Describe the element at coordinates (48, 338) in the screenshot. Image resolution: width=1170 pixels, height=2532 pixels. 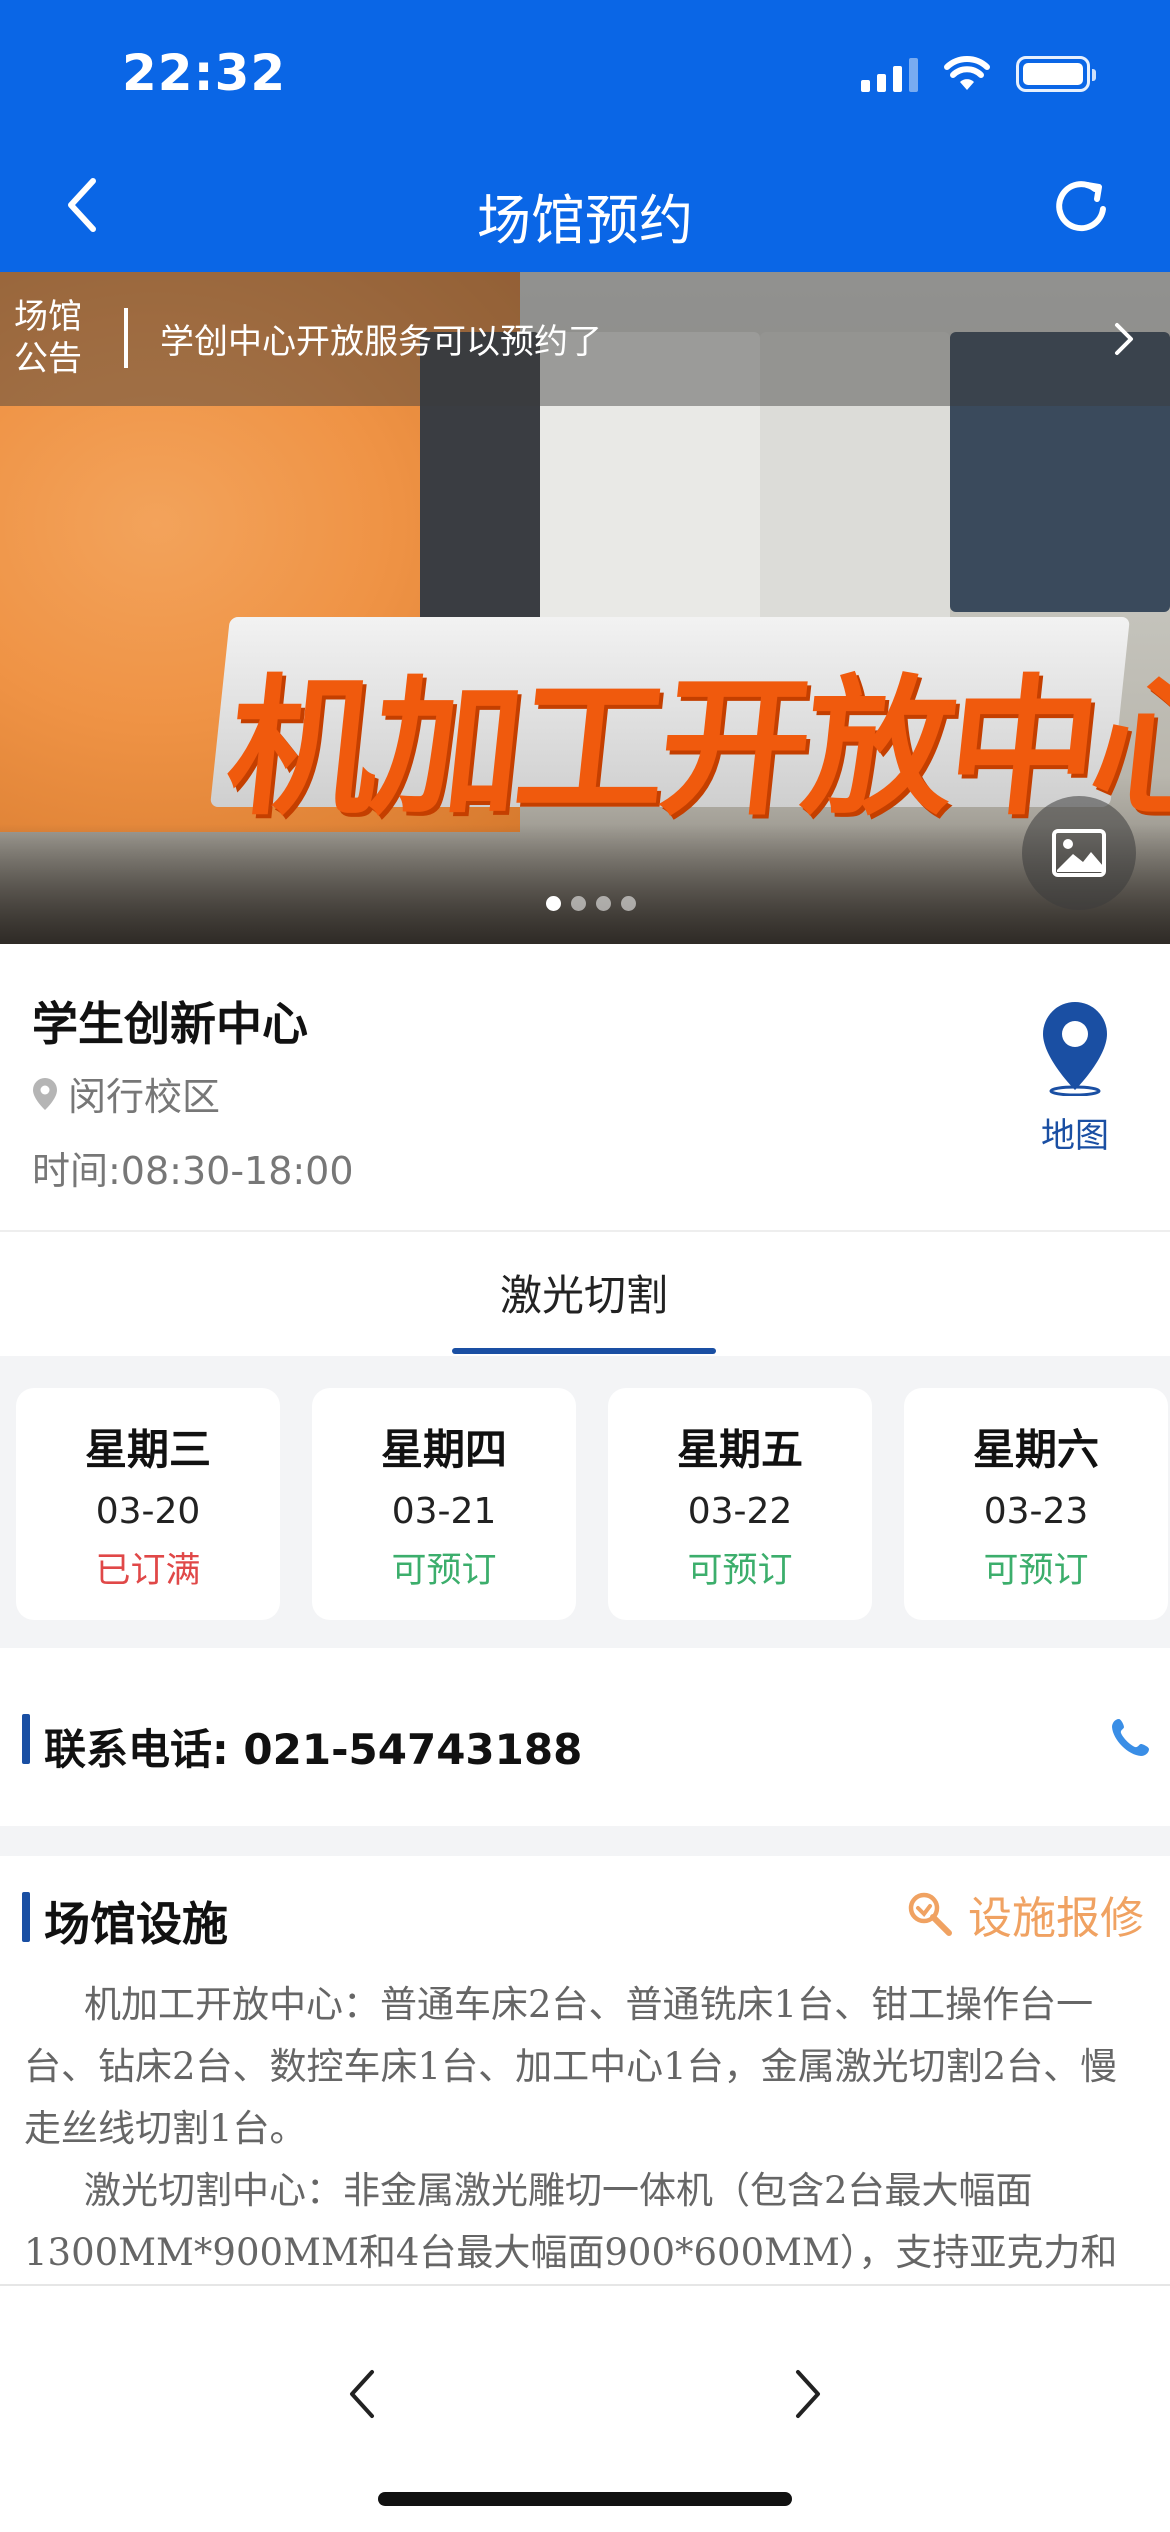
I see `announcement-label: 场馆公告` at that location.